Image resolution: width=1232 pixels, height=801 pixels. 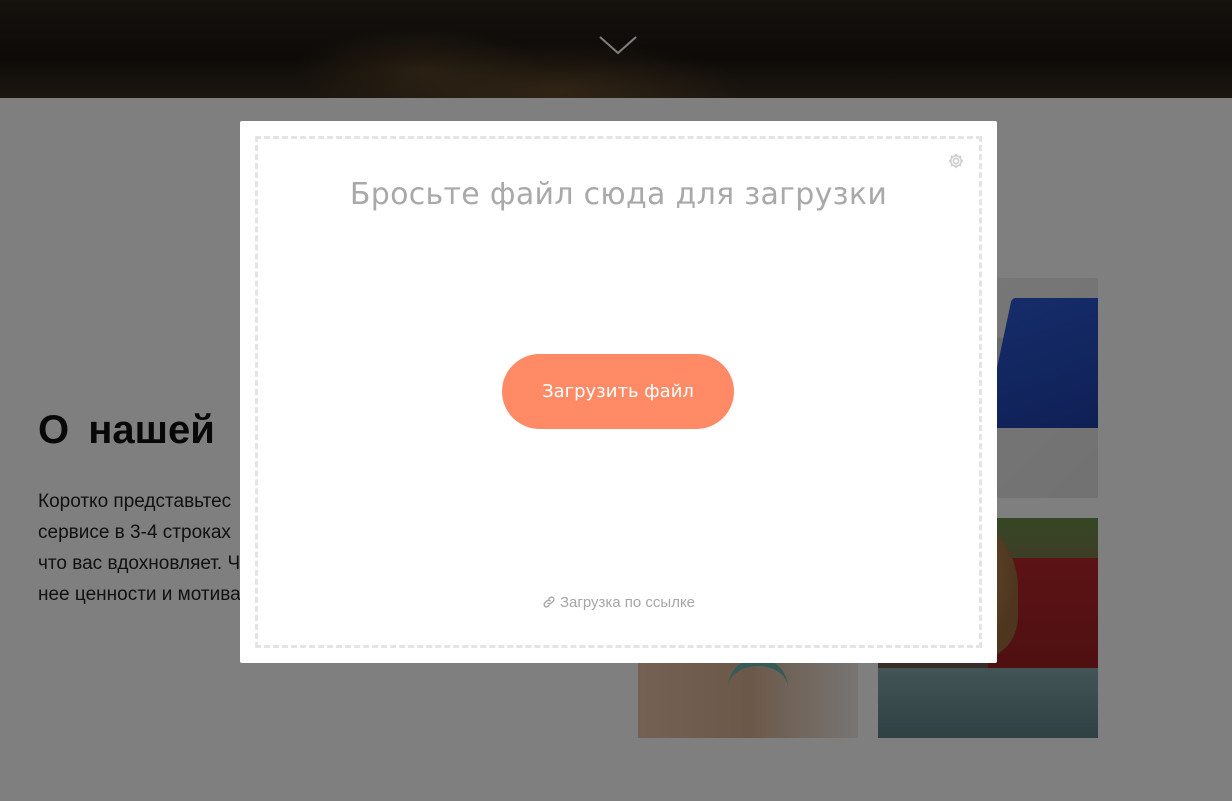 What do you see at coordinates (549, 602) in the screenshot?
I see `link-icon` at bounding box center [549, 602].